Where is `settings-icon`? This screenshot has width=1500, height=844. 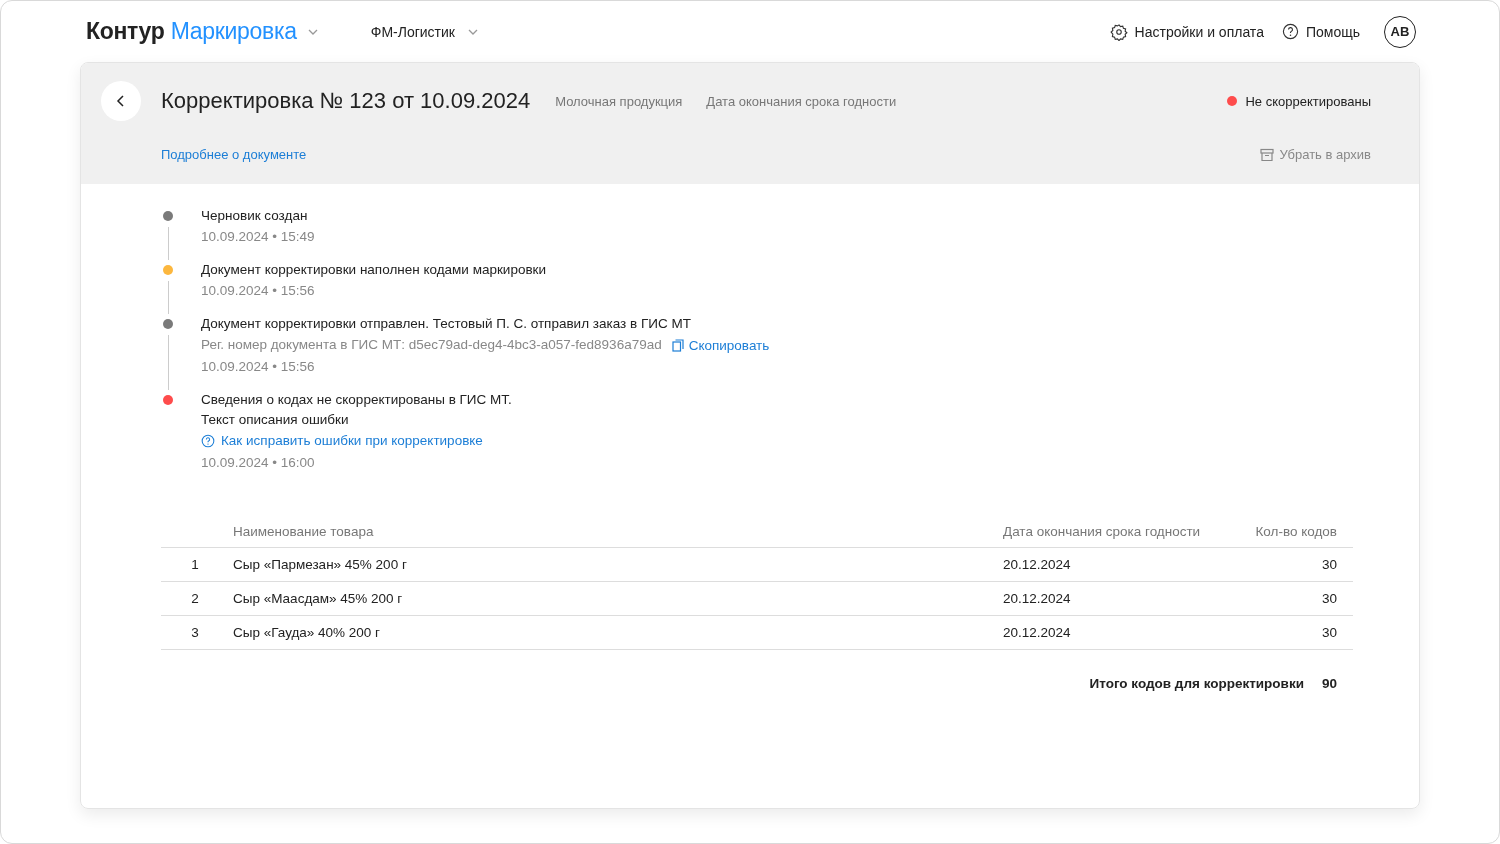
settings-icon is located at coordinates (1118, 31).